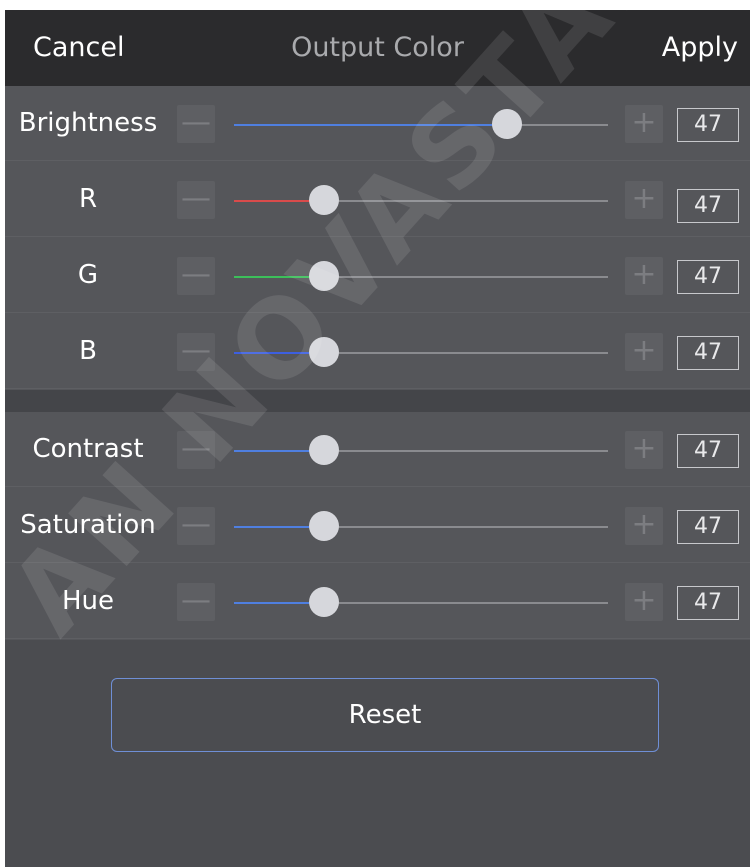 Image resolution: width=755 pixels, height=867 pixels. What do you see at coordinates (88, 199) in the screenshot?
I see `slider-label: R` at bounding box center [88, 199].